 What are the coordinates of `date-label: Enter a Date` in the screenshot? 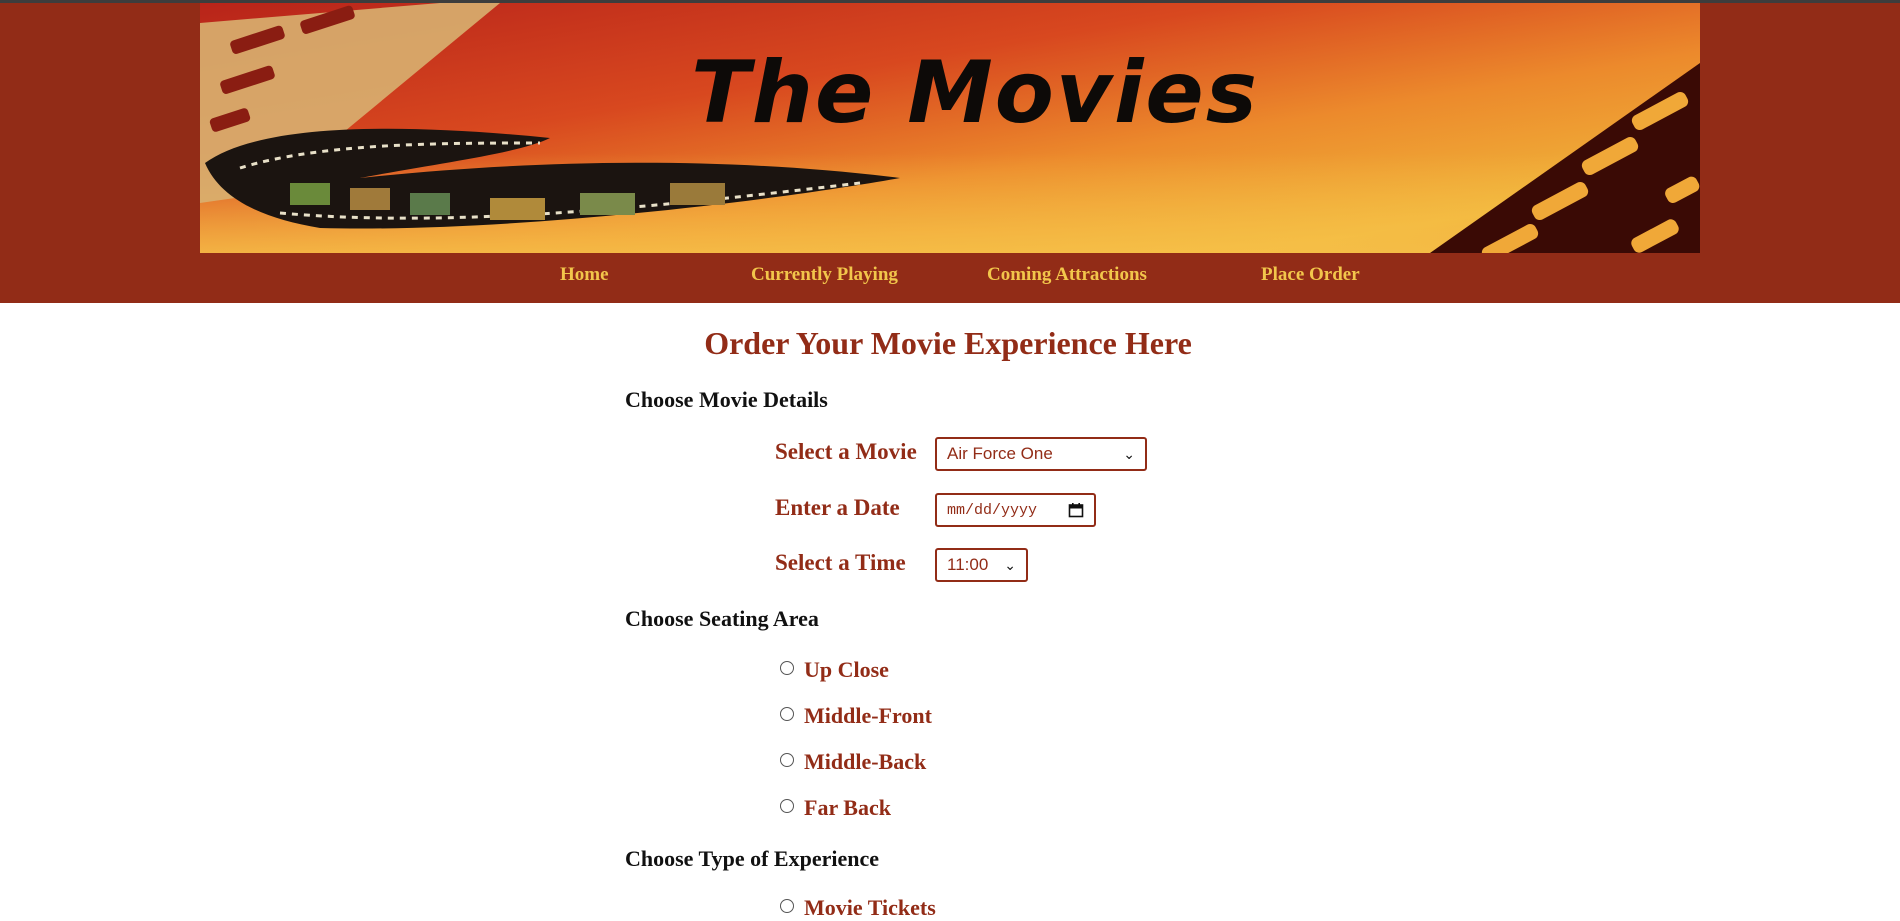 It's located at (837, 507).